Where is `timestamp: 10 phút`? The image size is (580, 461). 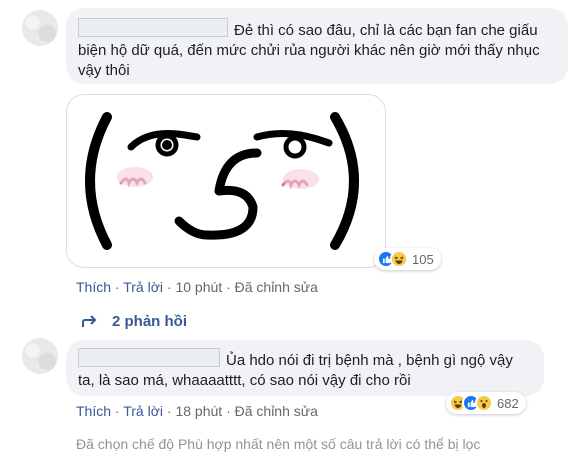 timestamp: 10 phút is located at coordinates (198, 287).